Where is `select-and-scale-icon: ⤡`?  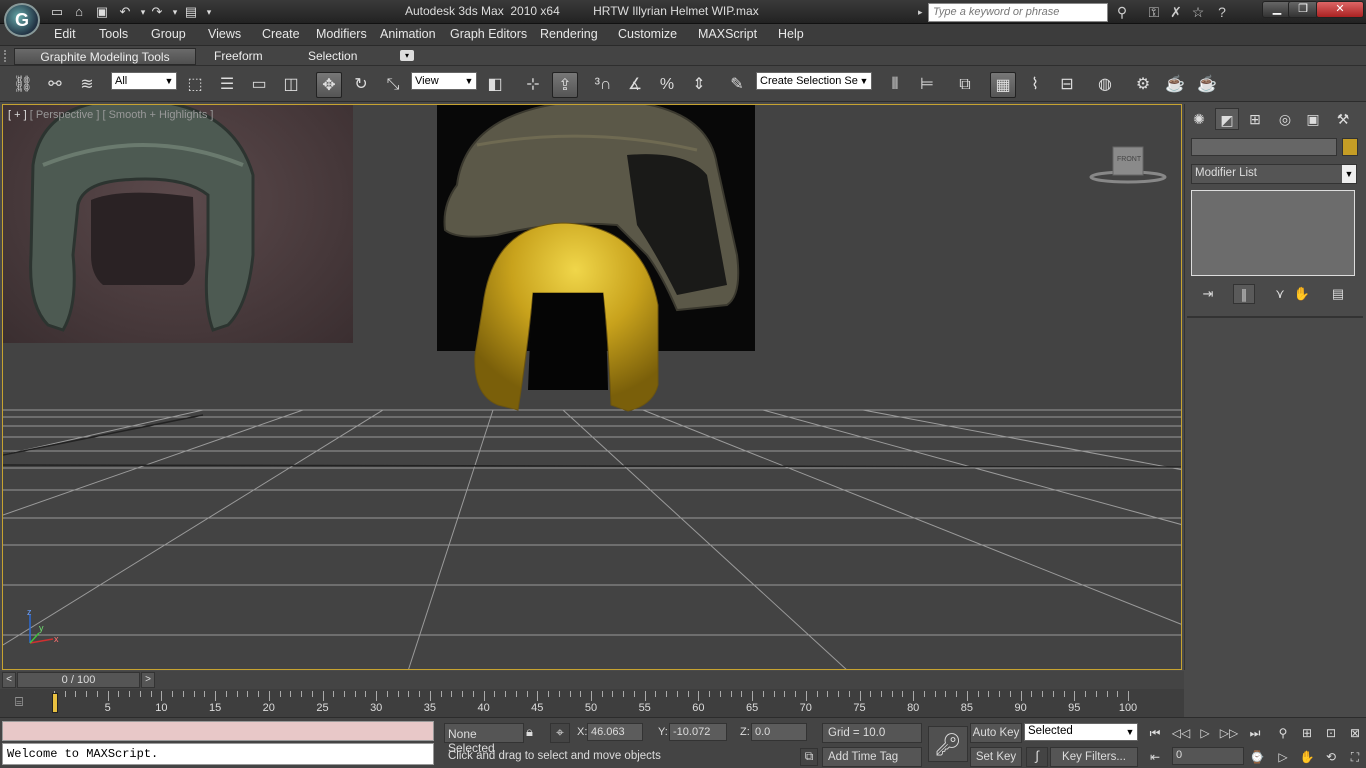 select-and-scale-icon: ⤡ is located at coordinates (393, 85).